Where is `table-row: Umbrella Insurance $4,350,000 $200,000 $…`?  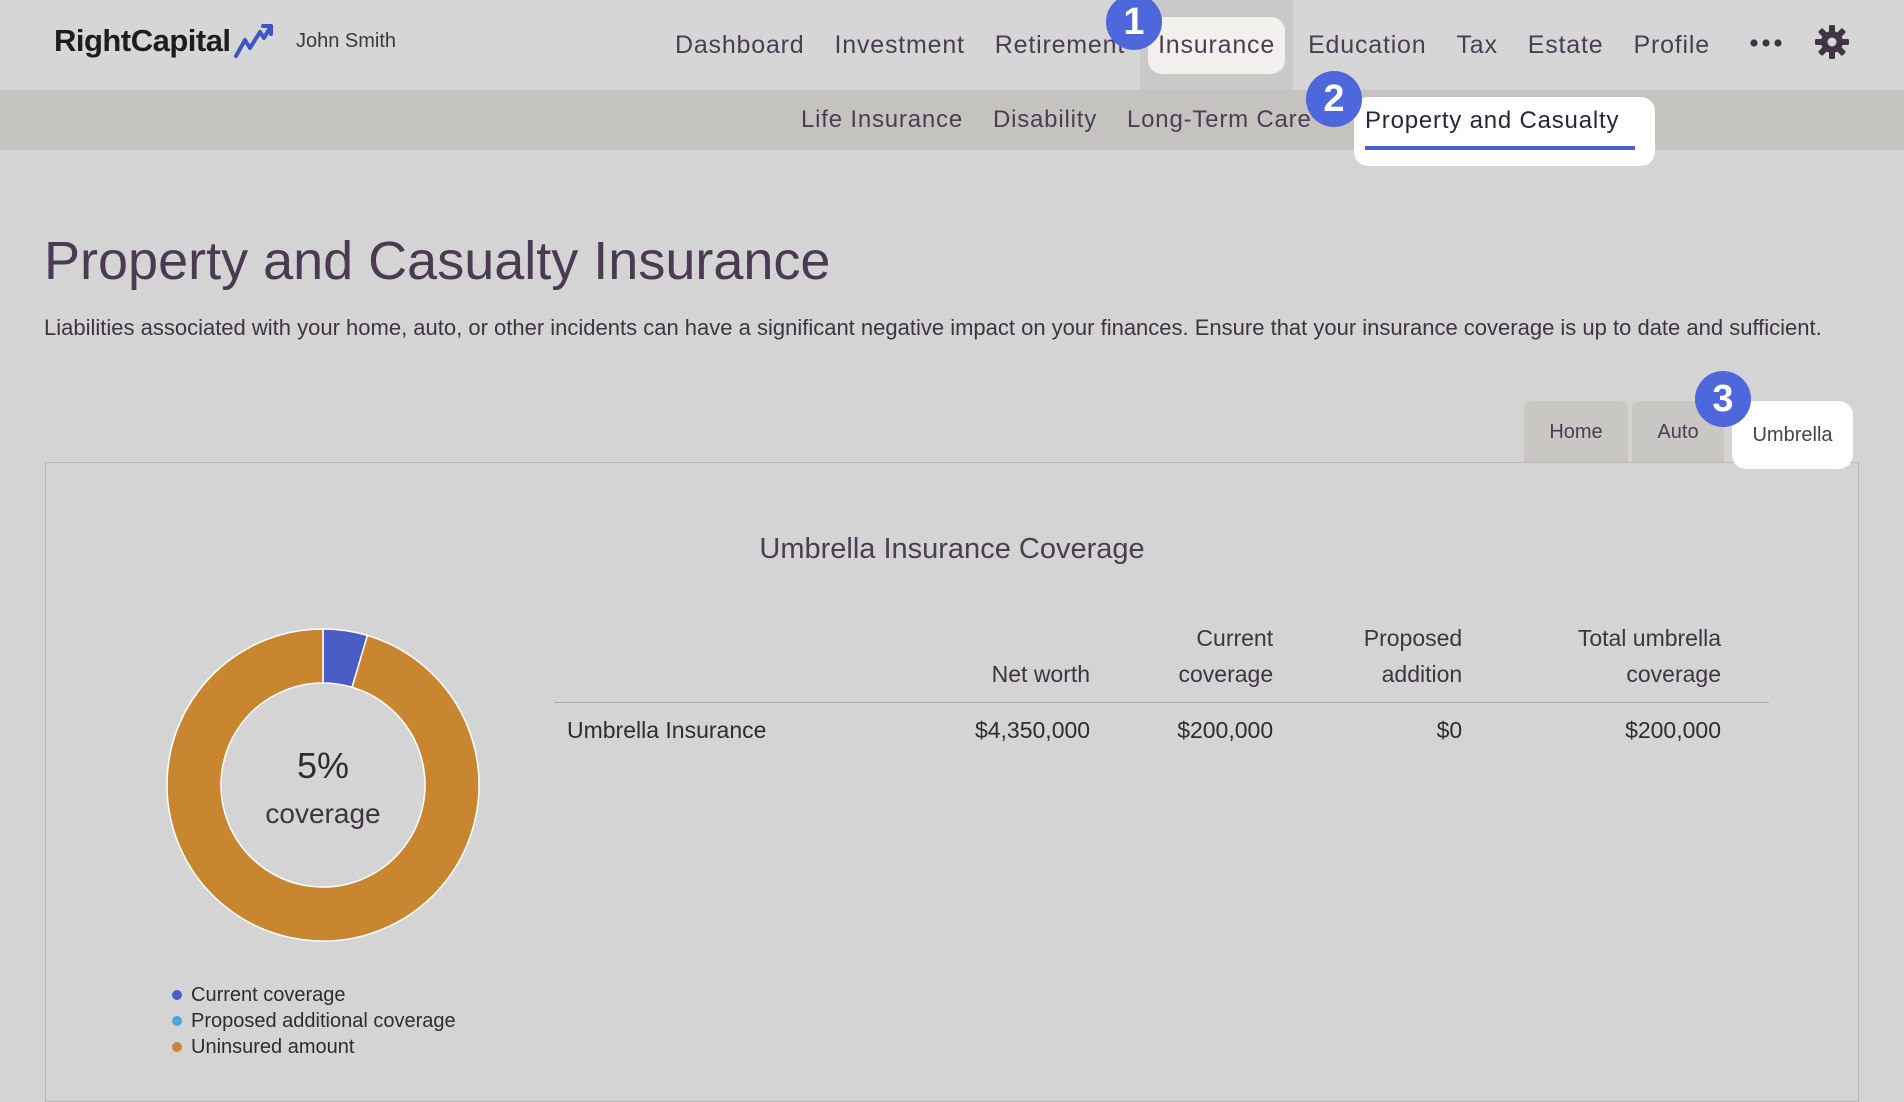 table-row: Umbrella Insurance $4,350,000 $200,000 $… is located at coordinates (1162, 731).